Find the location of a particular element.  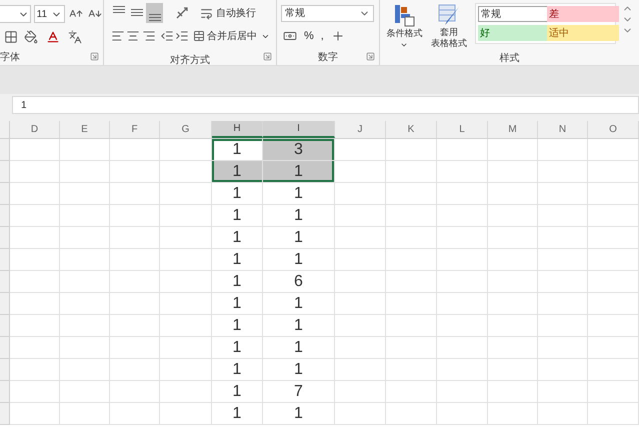

table-cell: 3 is located at coordinates (299, 150).